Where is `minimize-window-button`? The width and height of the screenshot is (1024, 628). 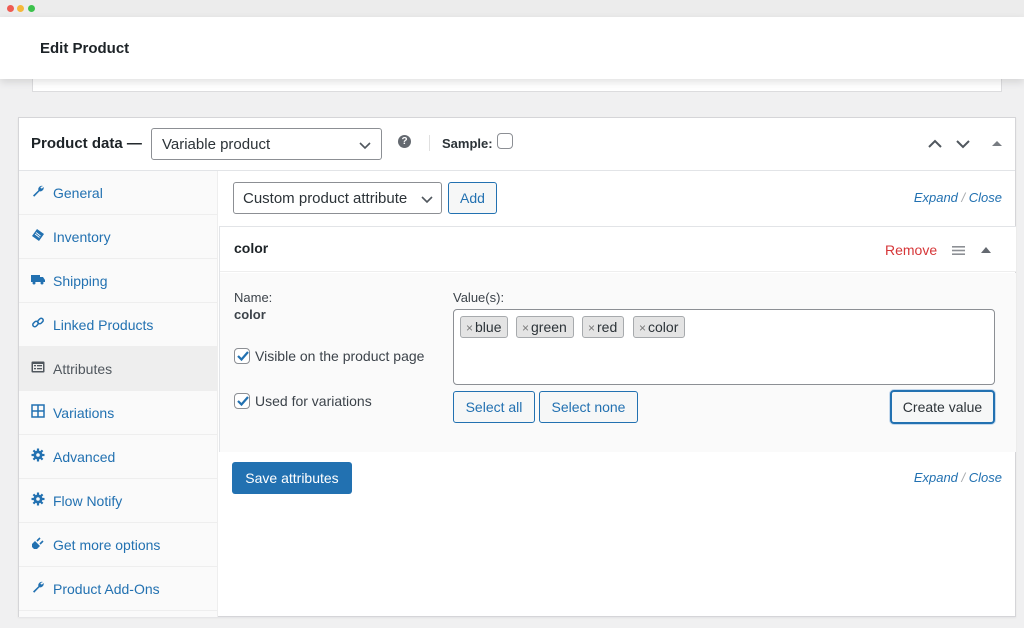
minimize-window-button is located at coordinates (20, 8).